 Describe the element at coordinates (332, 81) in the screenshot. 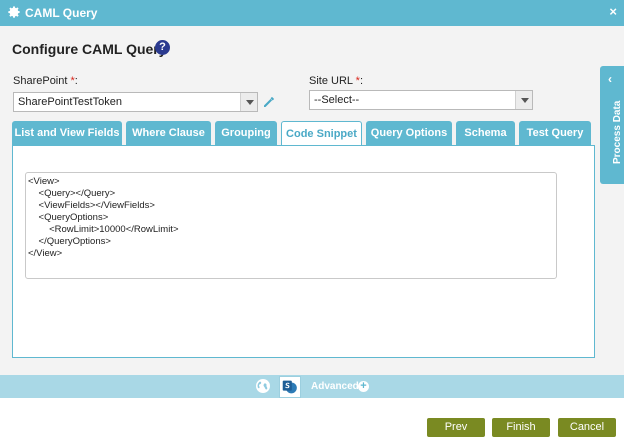

I see `site-url-label-text: Site URL` at that location.